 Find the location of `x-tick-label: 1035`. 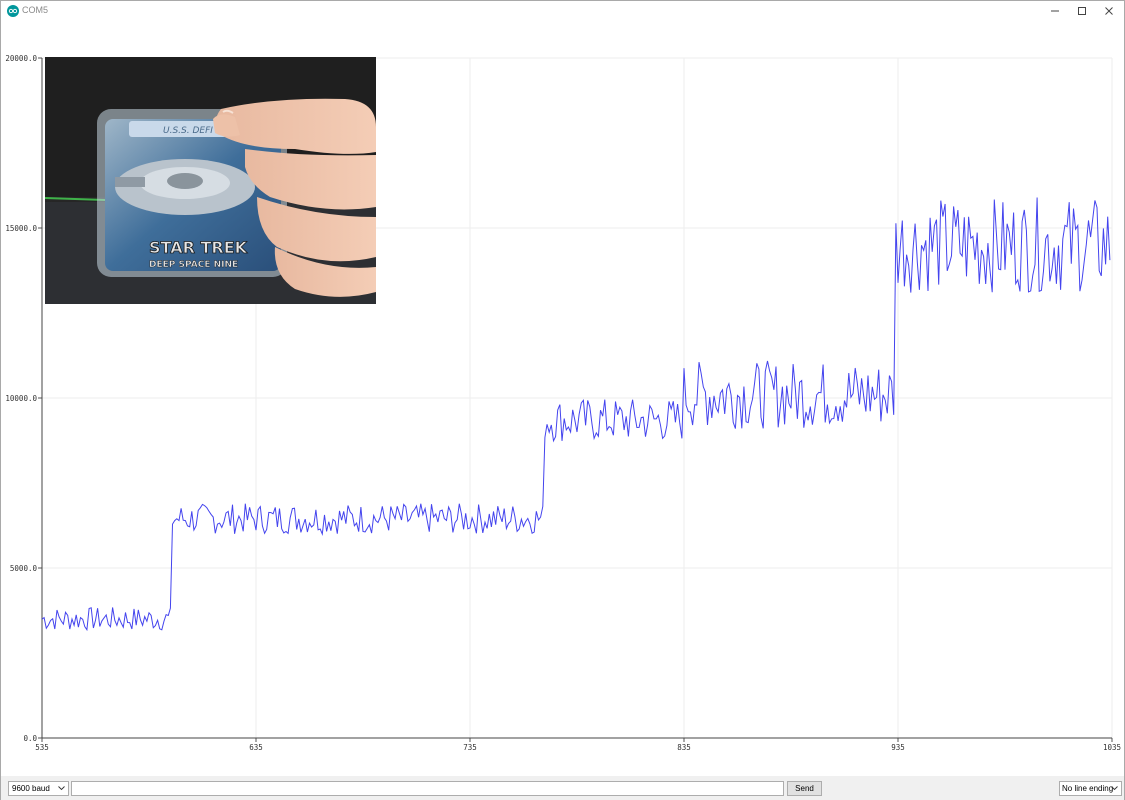

x-tick-label: 1035 is located at coordinates (1112, 747).